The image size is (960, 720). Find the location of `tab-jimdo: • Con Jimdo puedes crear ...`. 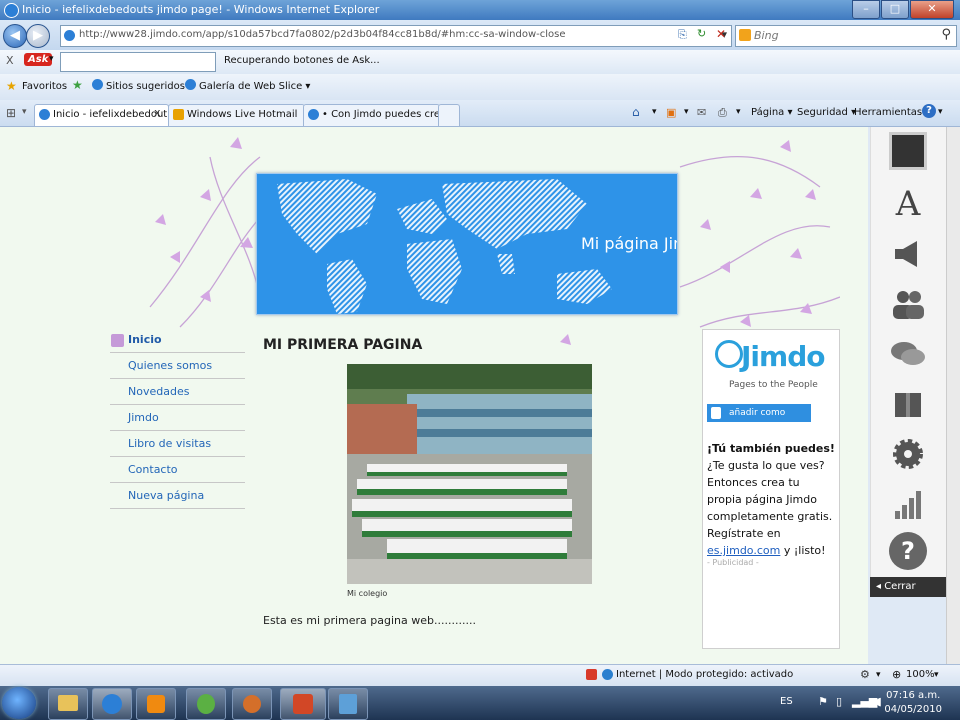

tab-jimdo: • Con Jimdo puedes crear ... is located at coordinates (371, 115).